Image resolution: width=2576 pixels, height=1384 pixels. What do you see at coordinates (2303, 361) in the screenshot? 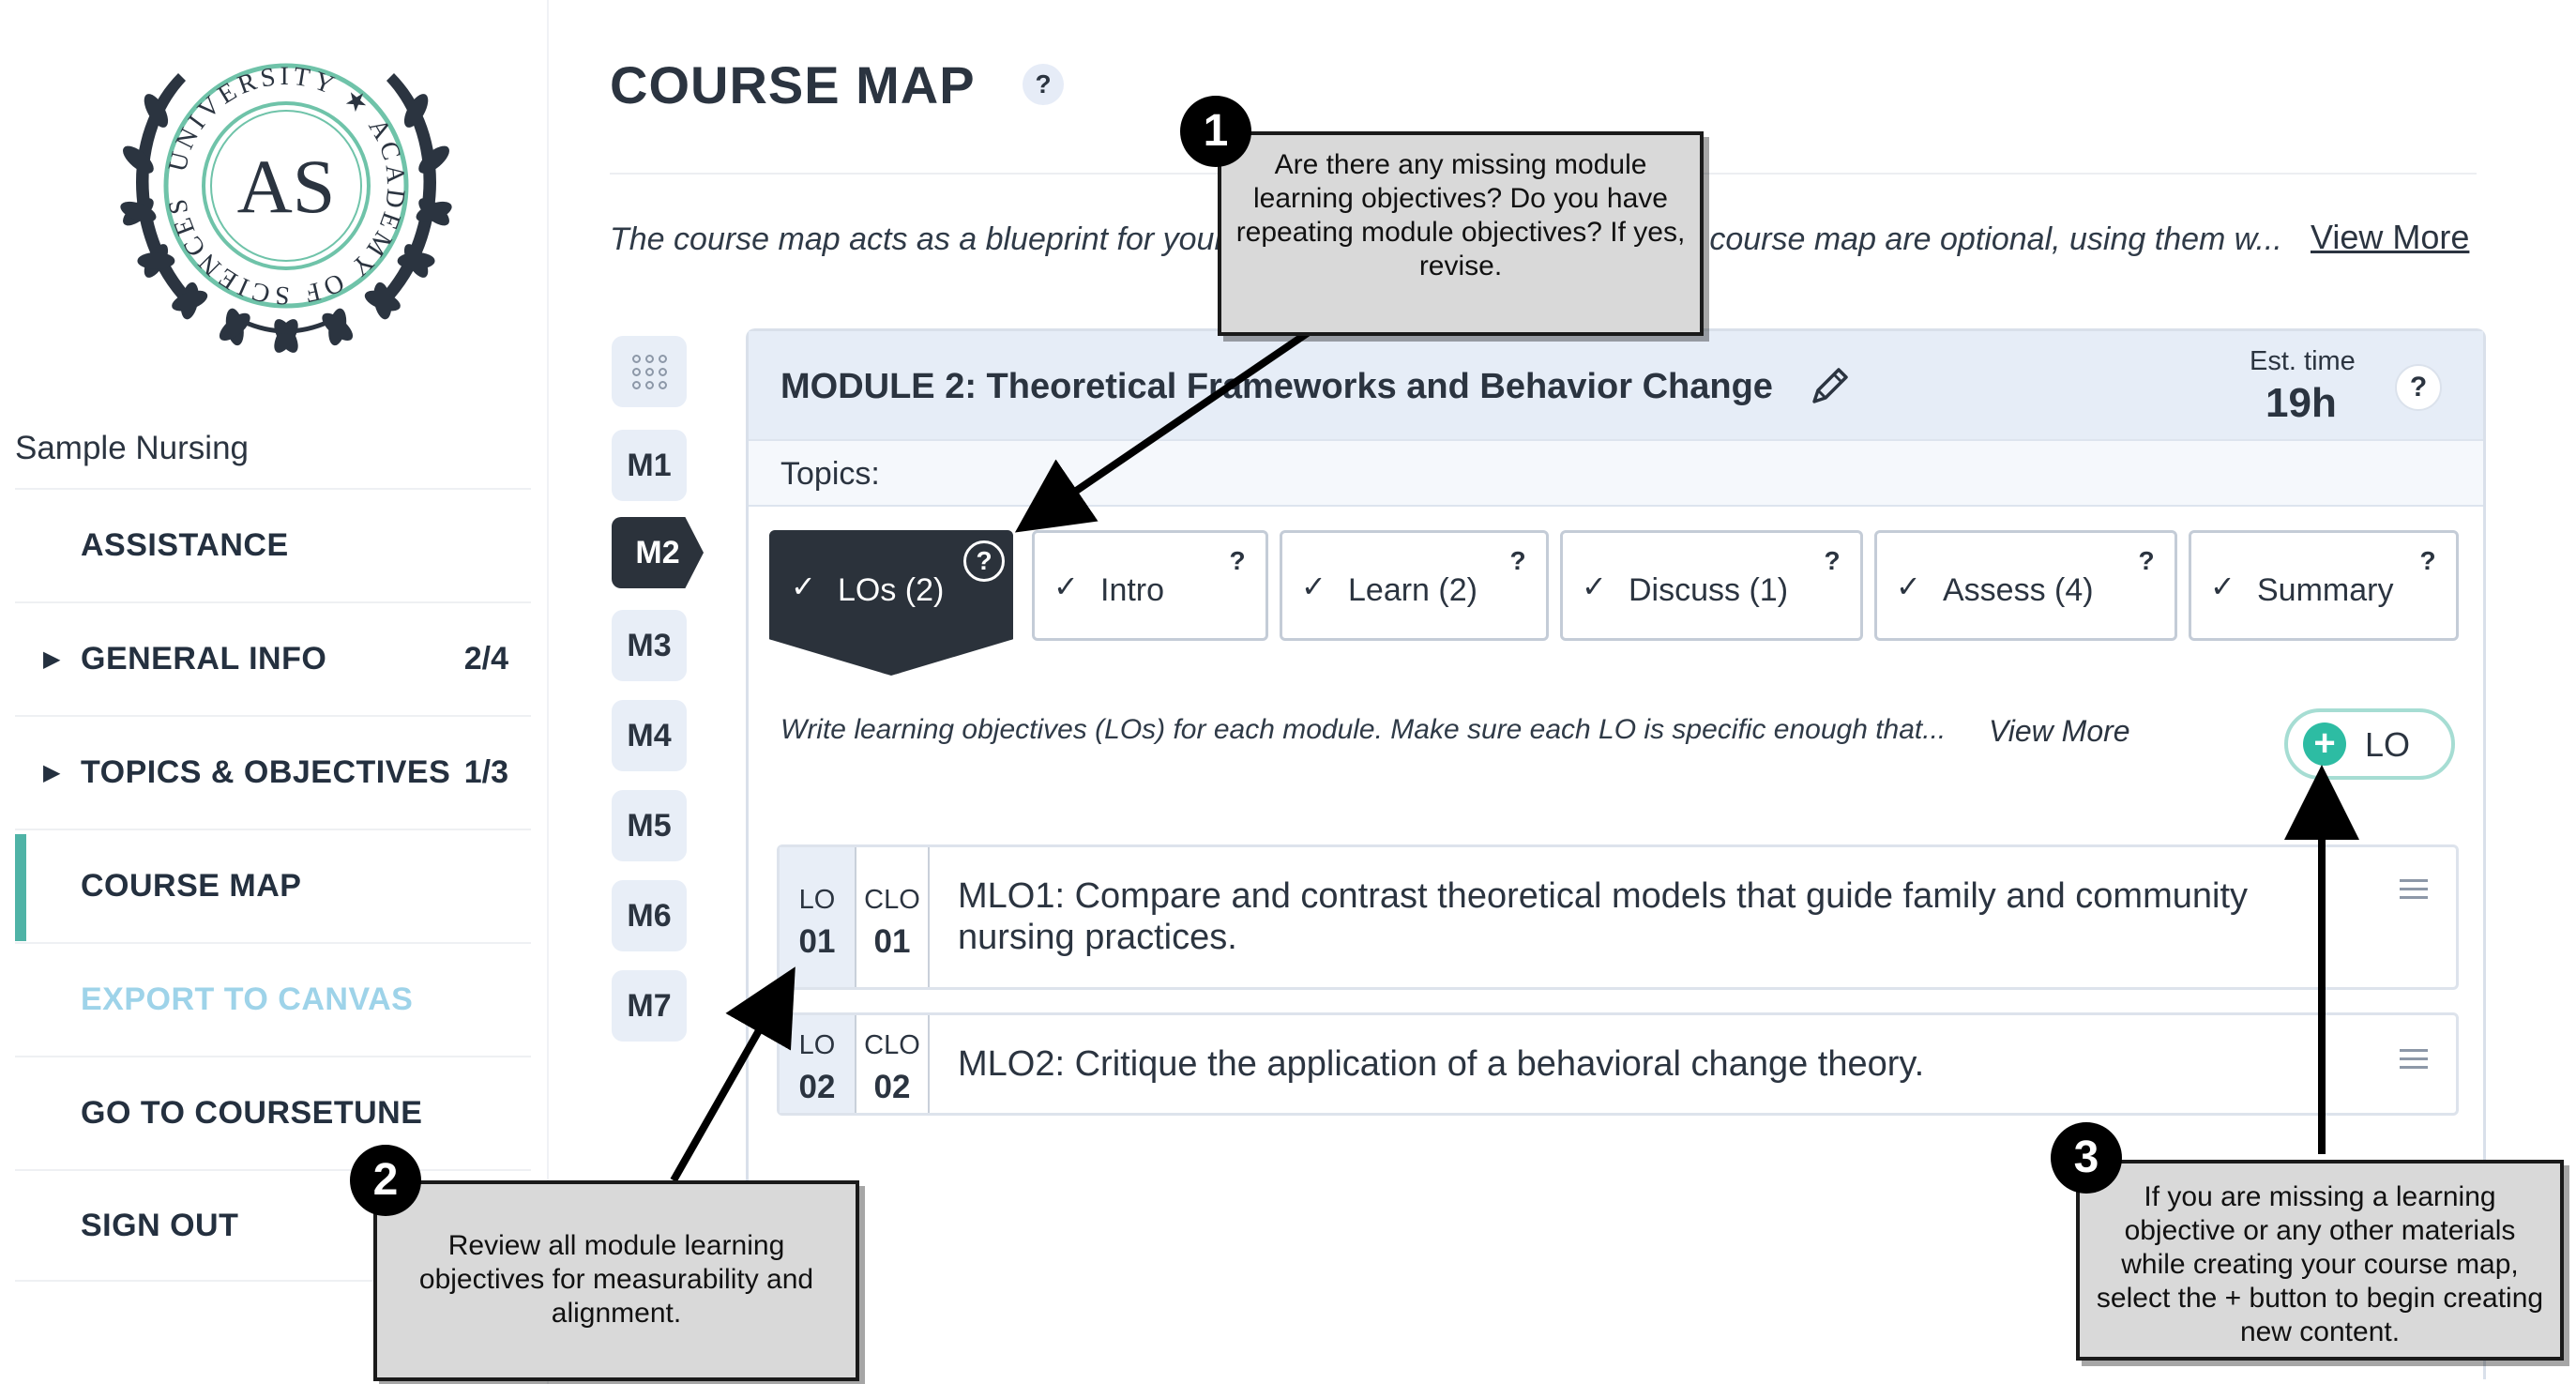
I see `est-time-label: Est. time` at bounding box center [2303, 361].